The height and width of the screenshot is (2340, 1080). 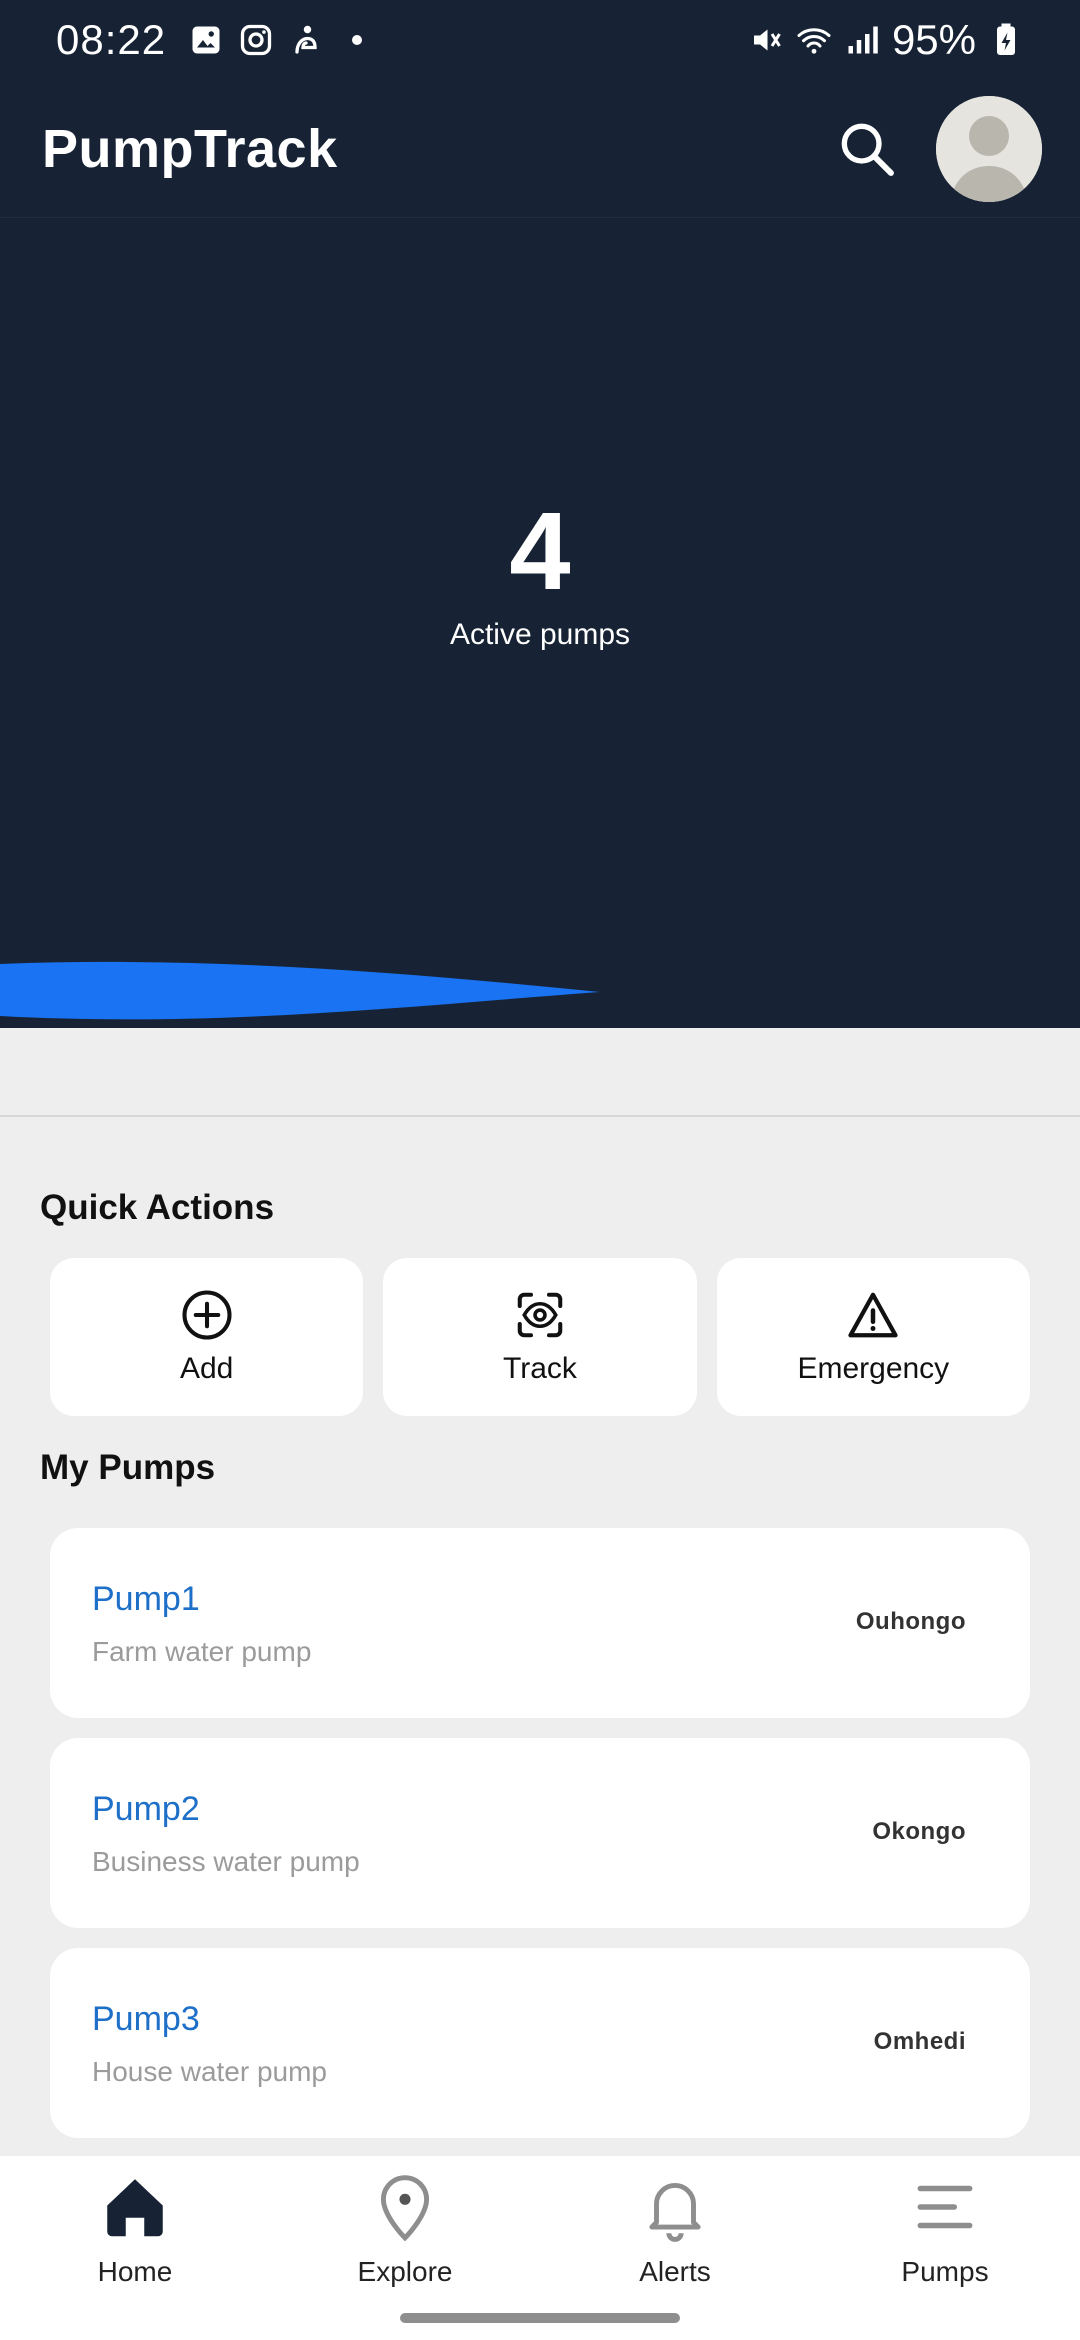 I want to click on bell-icon, so click(x=675, y=2212).